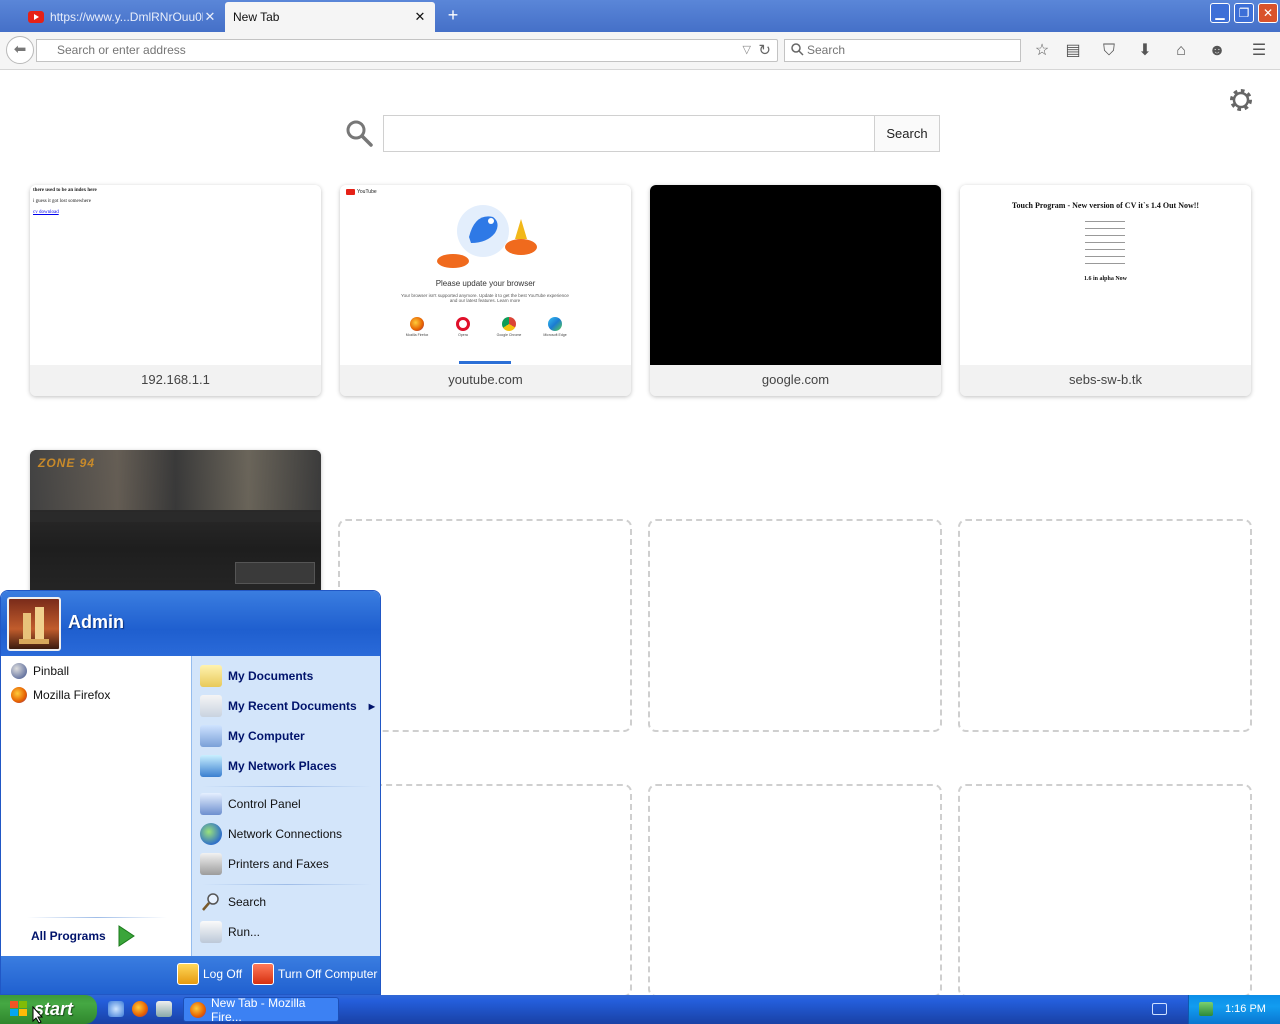 The height and width of the screenshot is (1024, 1280). I want to click on system-tray: 1:16 PM, so click(1234, 1009).